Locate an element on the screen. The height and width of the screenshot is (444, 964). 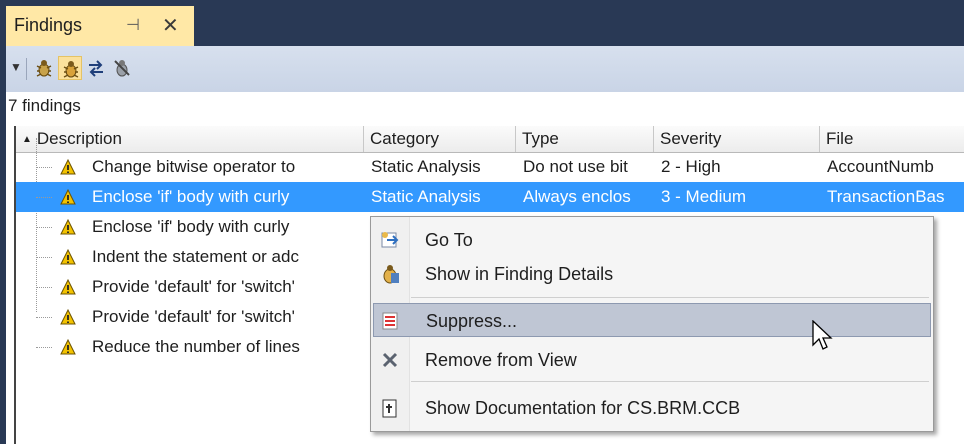
grid-header: ▲ Description Category Type Severity File is located at coordinates (490, 139).